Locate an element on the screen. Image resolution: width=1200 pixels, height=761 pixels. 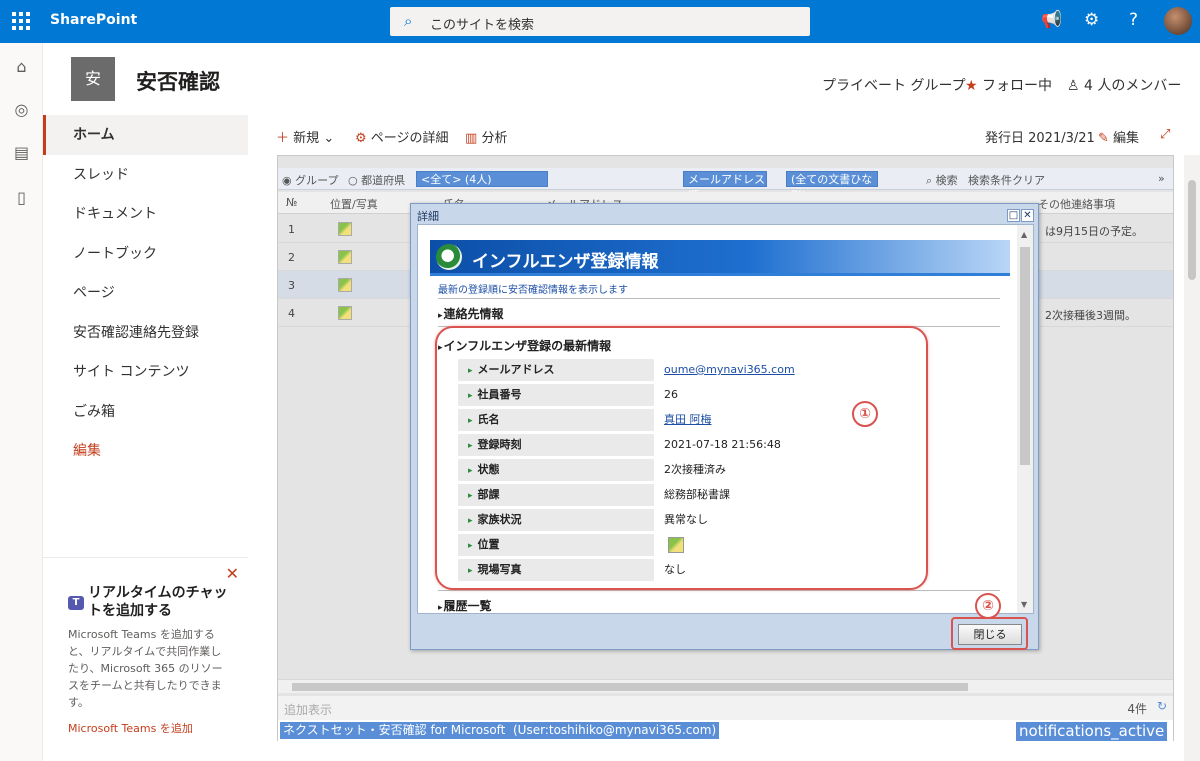
teams-icon: T is located at coordinates (76, 603).